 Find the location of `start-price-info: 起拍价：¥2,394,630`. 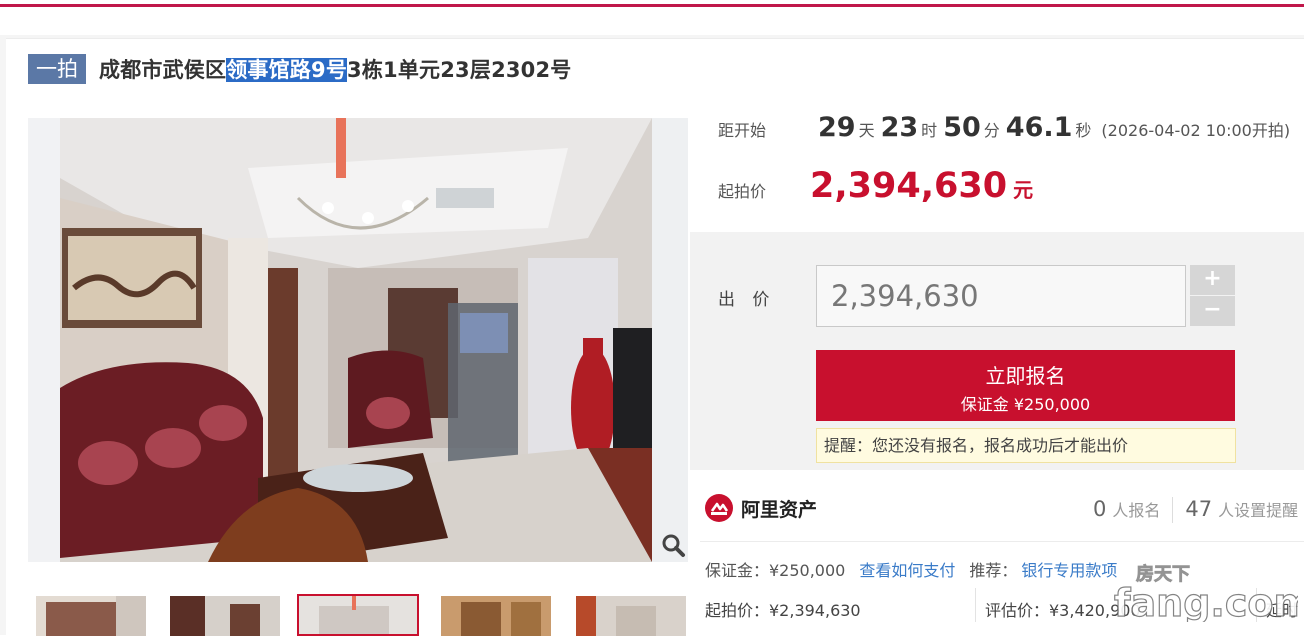

start-price-info: 起拍价：¥2,394,630 is located at coordinates (783, 610).